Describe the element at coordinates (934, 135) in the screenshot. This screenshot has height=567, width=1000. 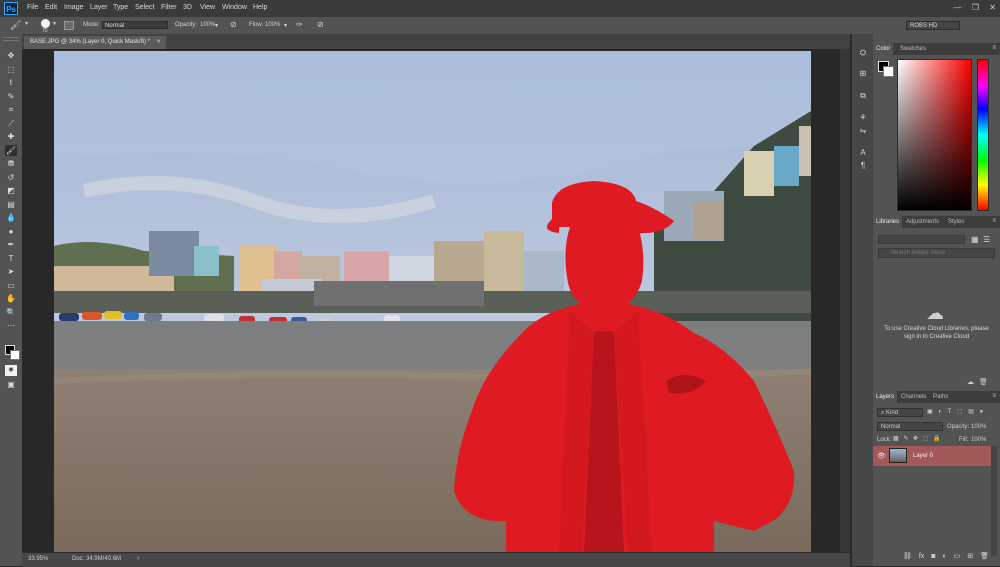
I see `color-picker-field` at that location.